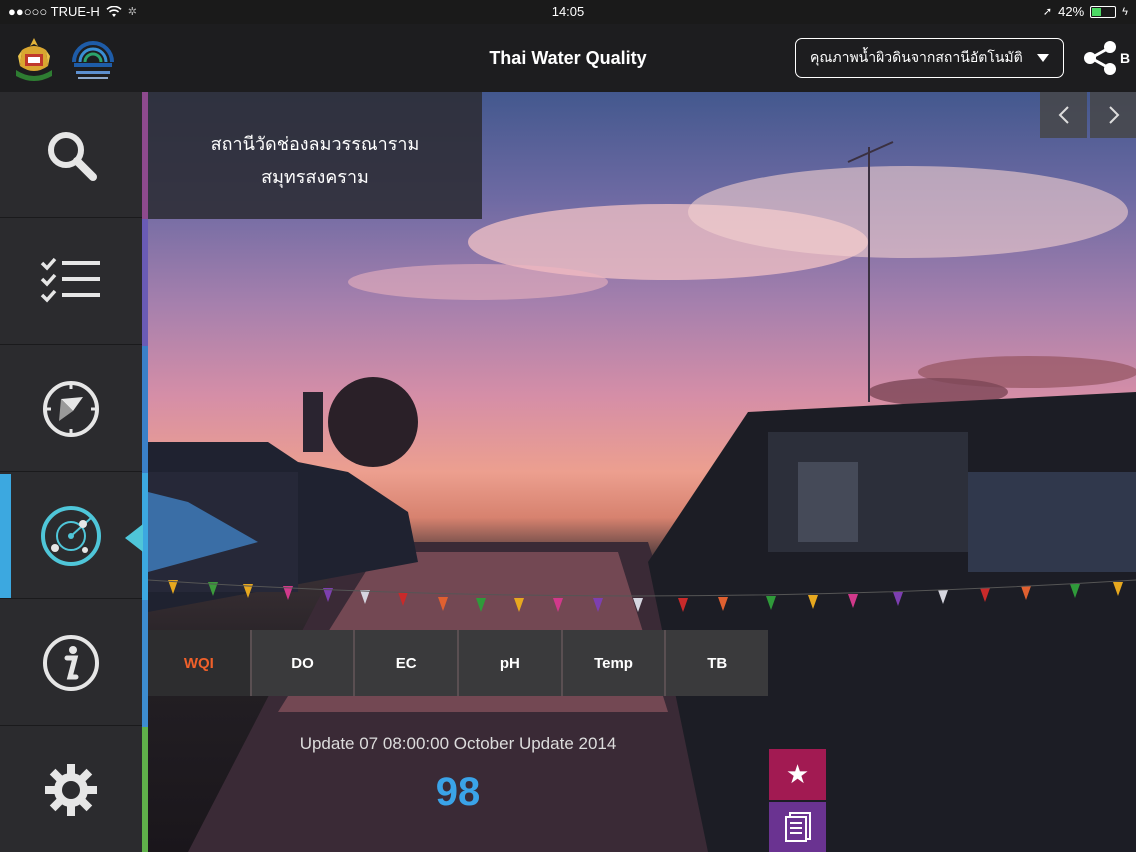 Image resolution: width=1136 pixels, height=852 pixels. What do you see at coordinates (1125, 58) in the screenshot?
I see `share-badge-letter: B` at bounding box center [1125, 58].